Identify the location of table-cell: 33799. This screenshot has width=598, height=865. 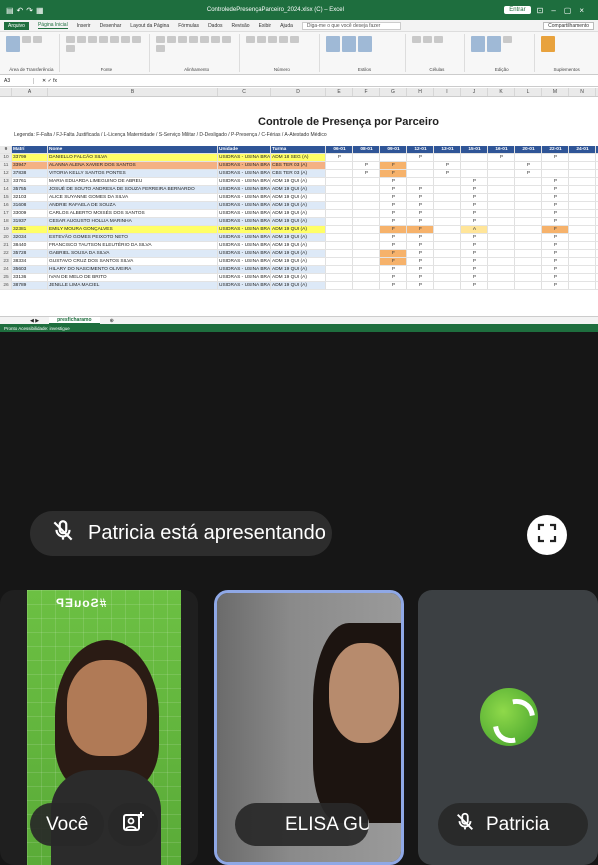
(30, 157).